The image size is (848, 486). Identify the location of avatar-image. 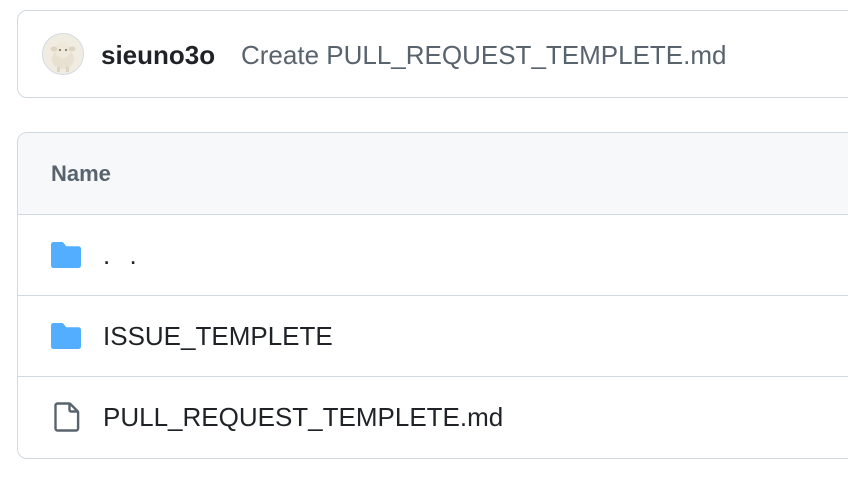
(63, 54).